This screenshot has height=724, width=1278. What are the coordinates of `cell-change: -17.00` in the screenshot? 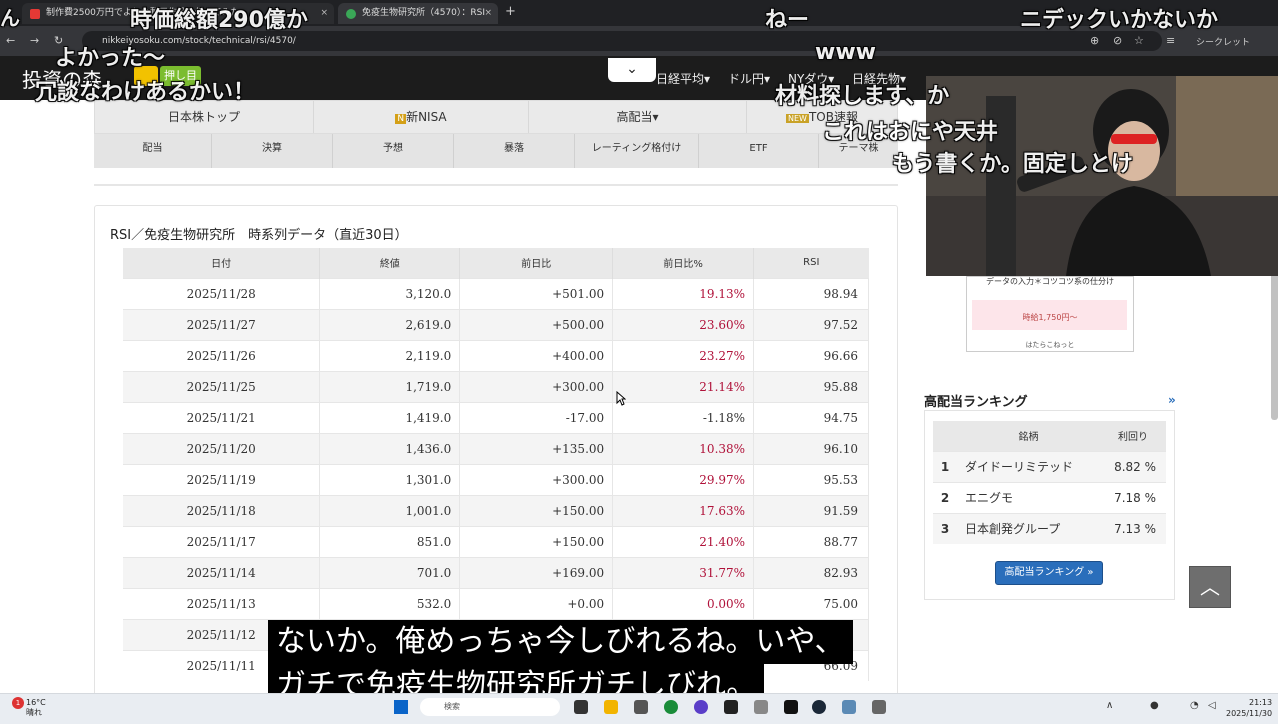 It's located at (536, 417).